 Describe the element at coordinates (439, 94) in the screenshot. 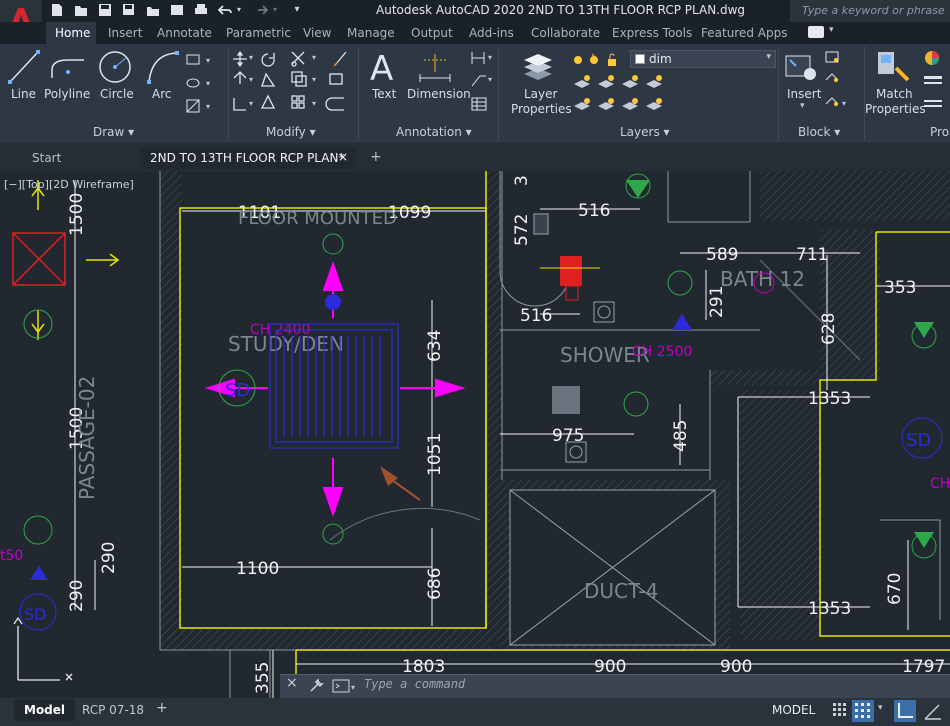

I see `dimension-tool-label: Dimension` at that location.